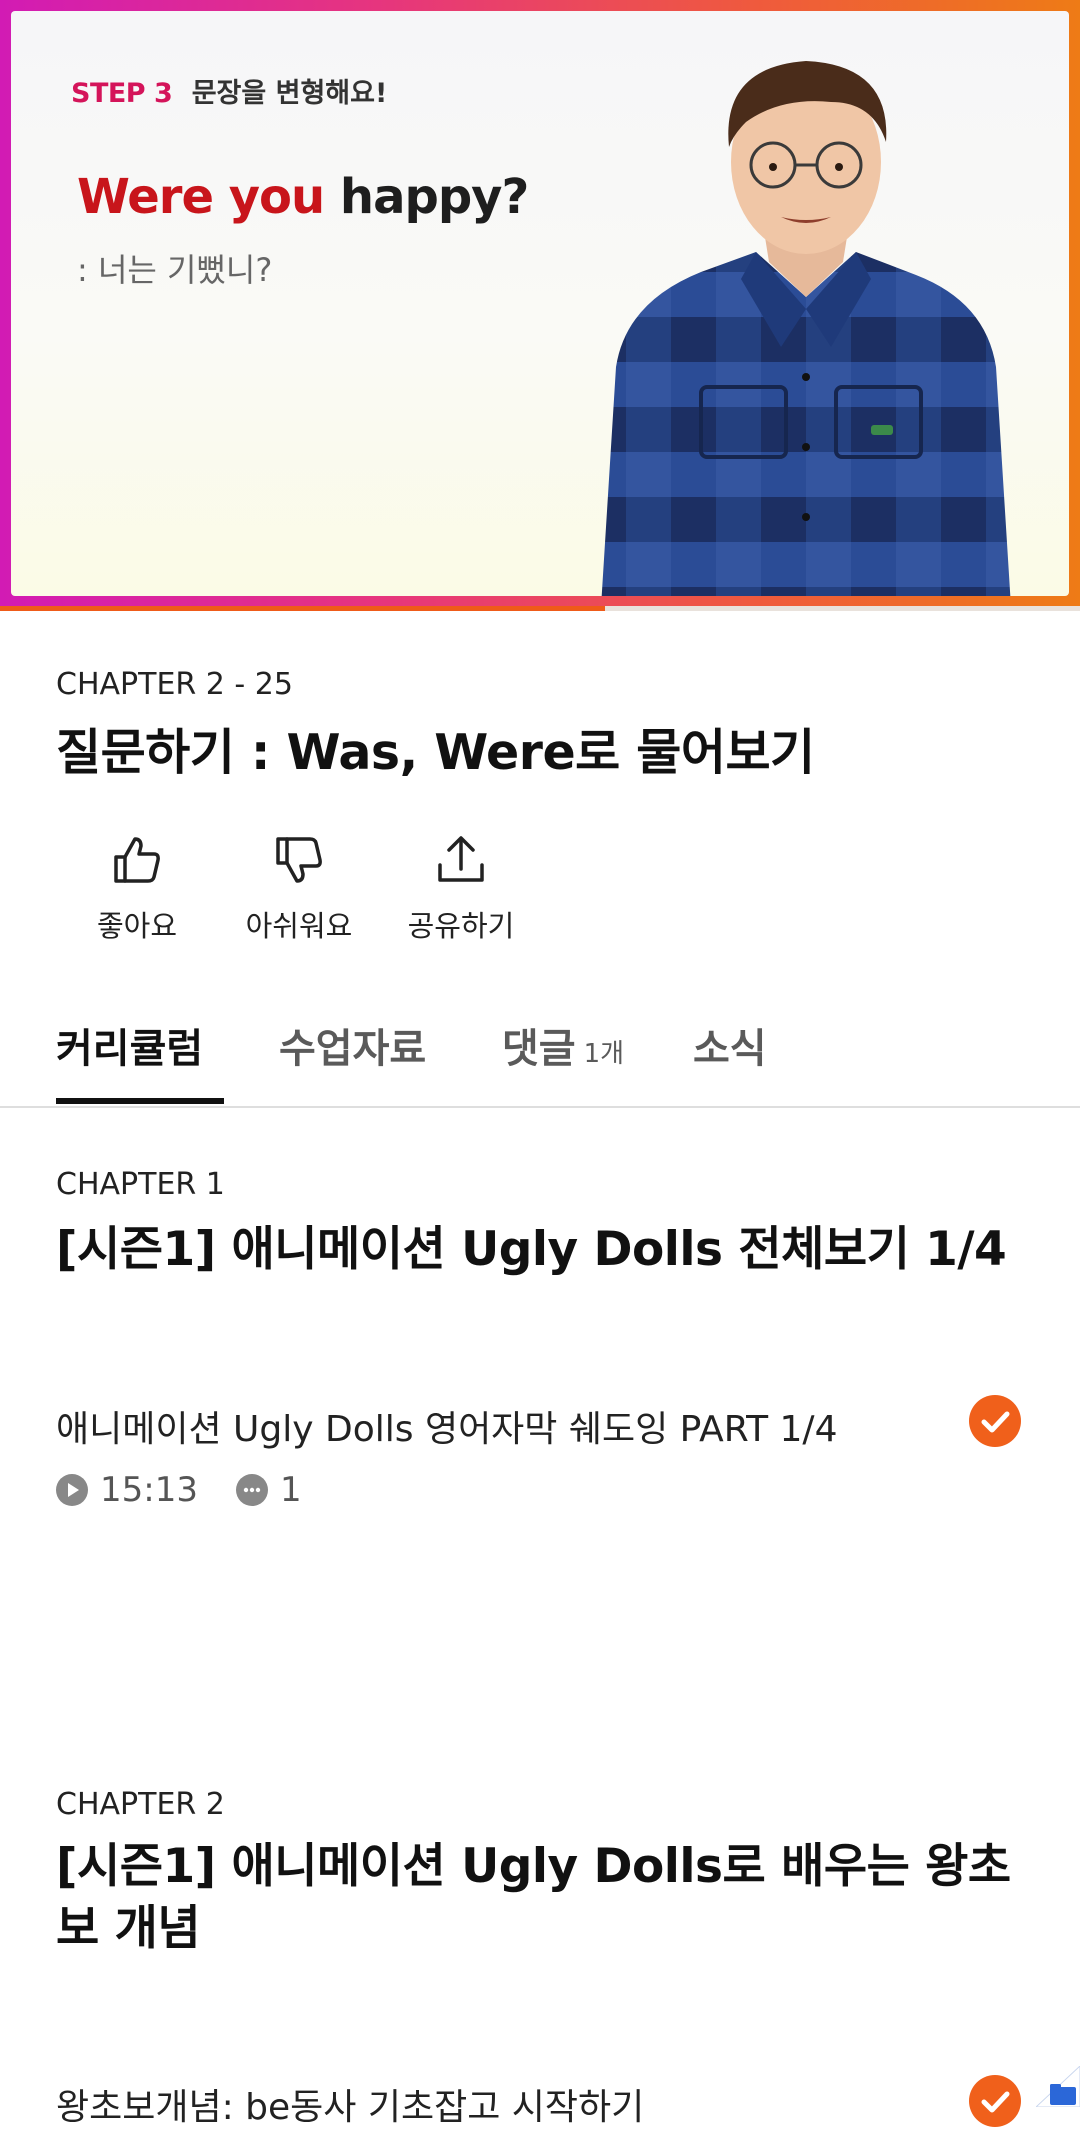 This screenshot has width=1080, height=2130. I want to click on play-icon, so click(72, 1490).